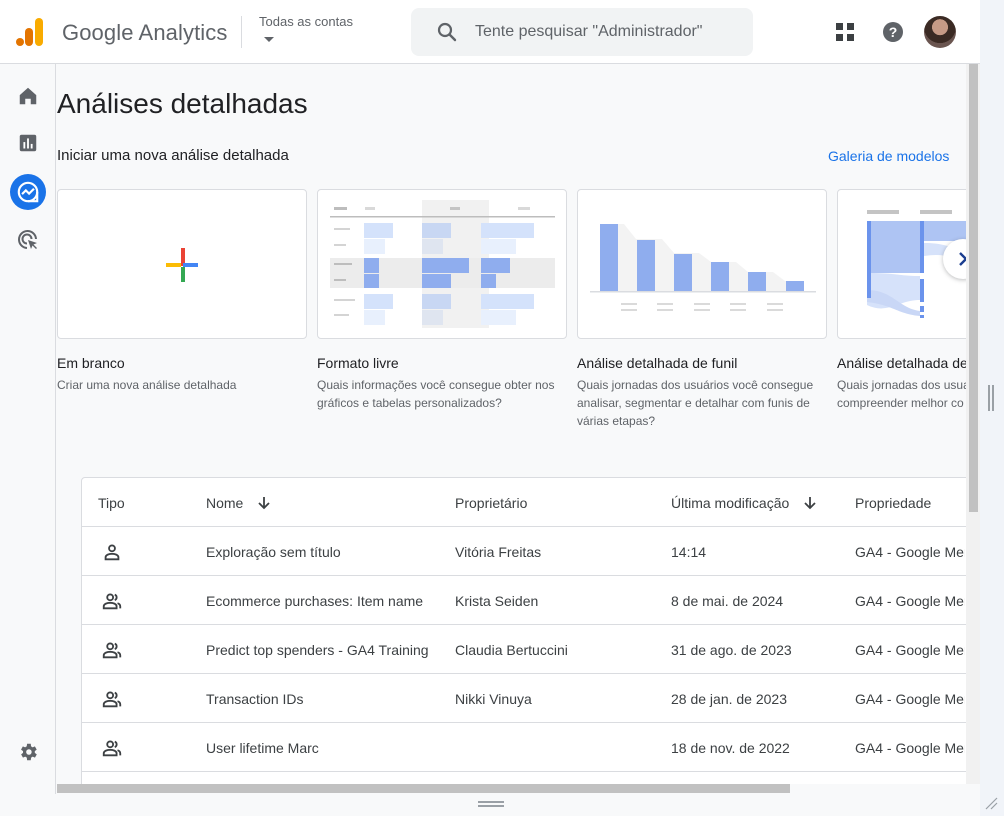  I want to click on column-header-property: Propriedade, so click(910, 502).